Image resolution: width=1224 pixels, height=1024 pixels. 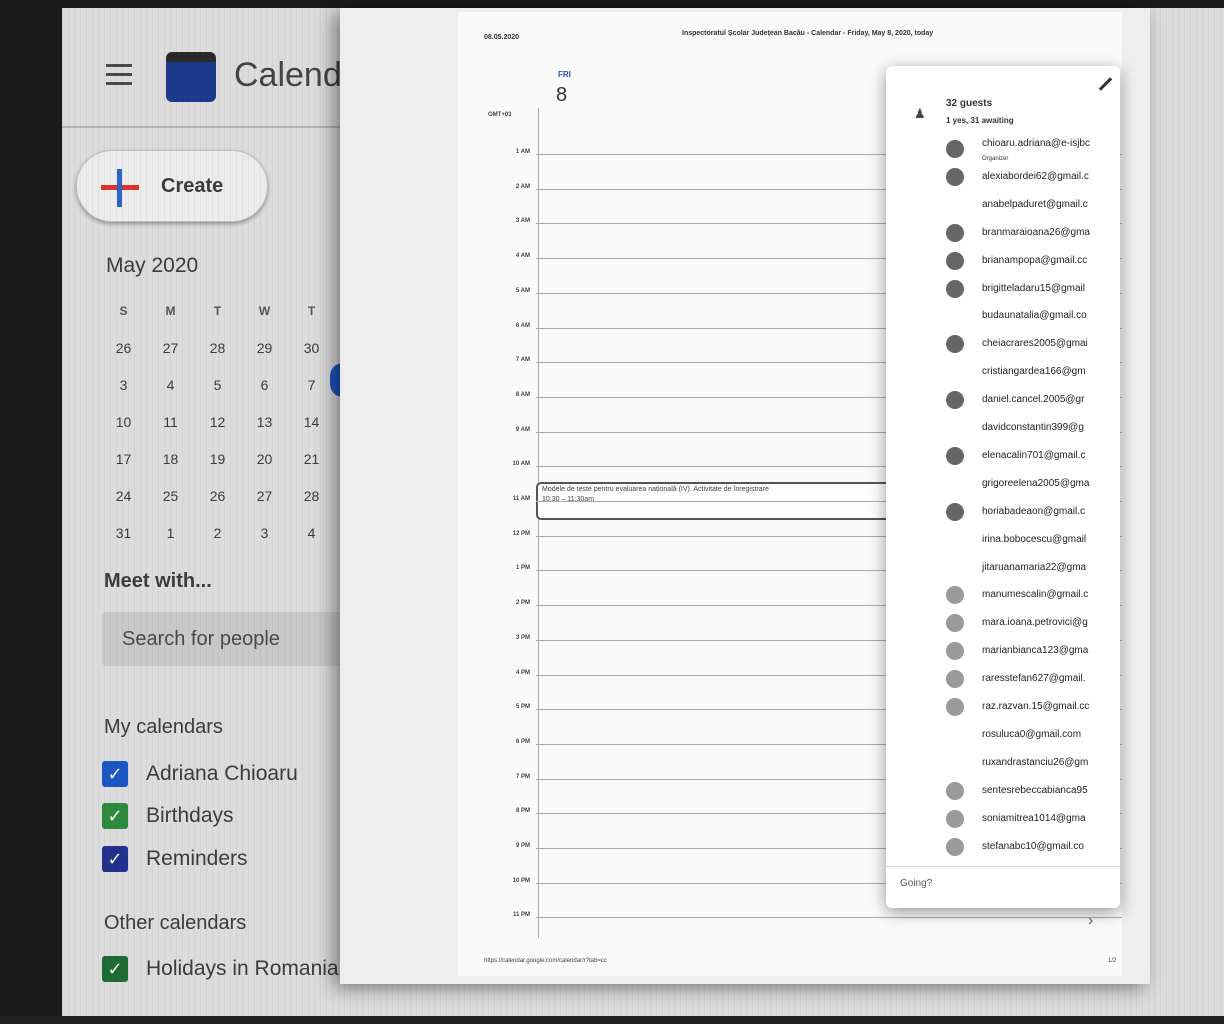 What do you see at coordinates (227, 639) in the screenshot?
I see `search-people-input: Search for people` at bounding box center [227, 639].